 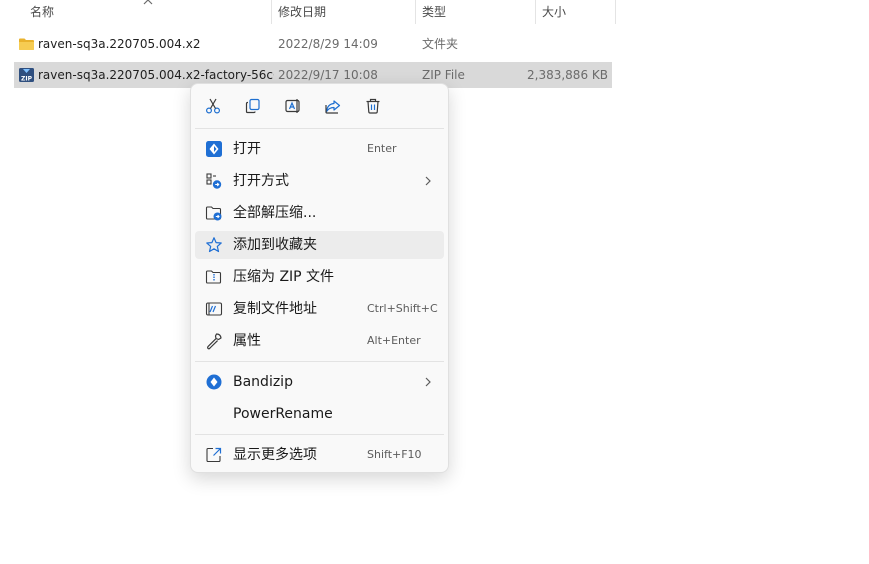 I want to click on menu-item-shortcut: Enter, so click(x=382, y=148).